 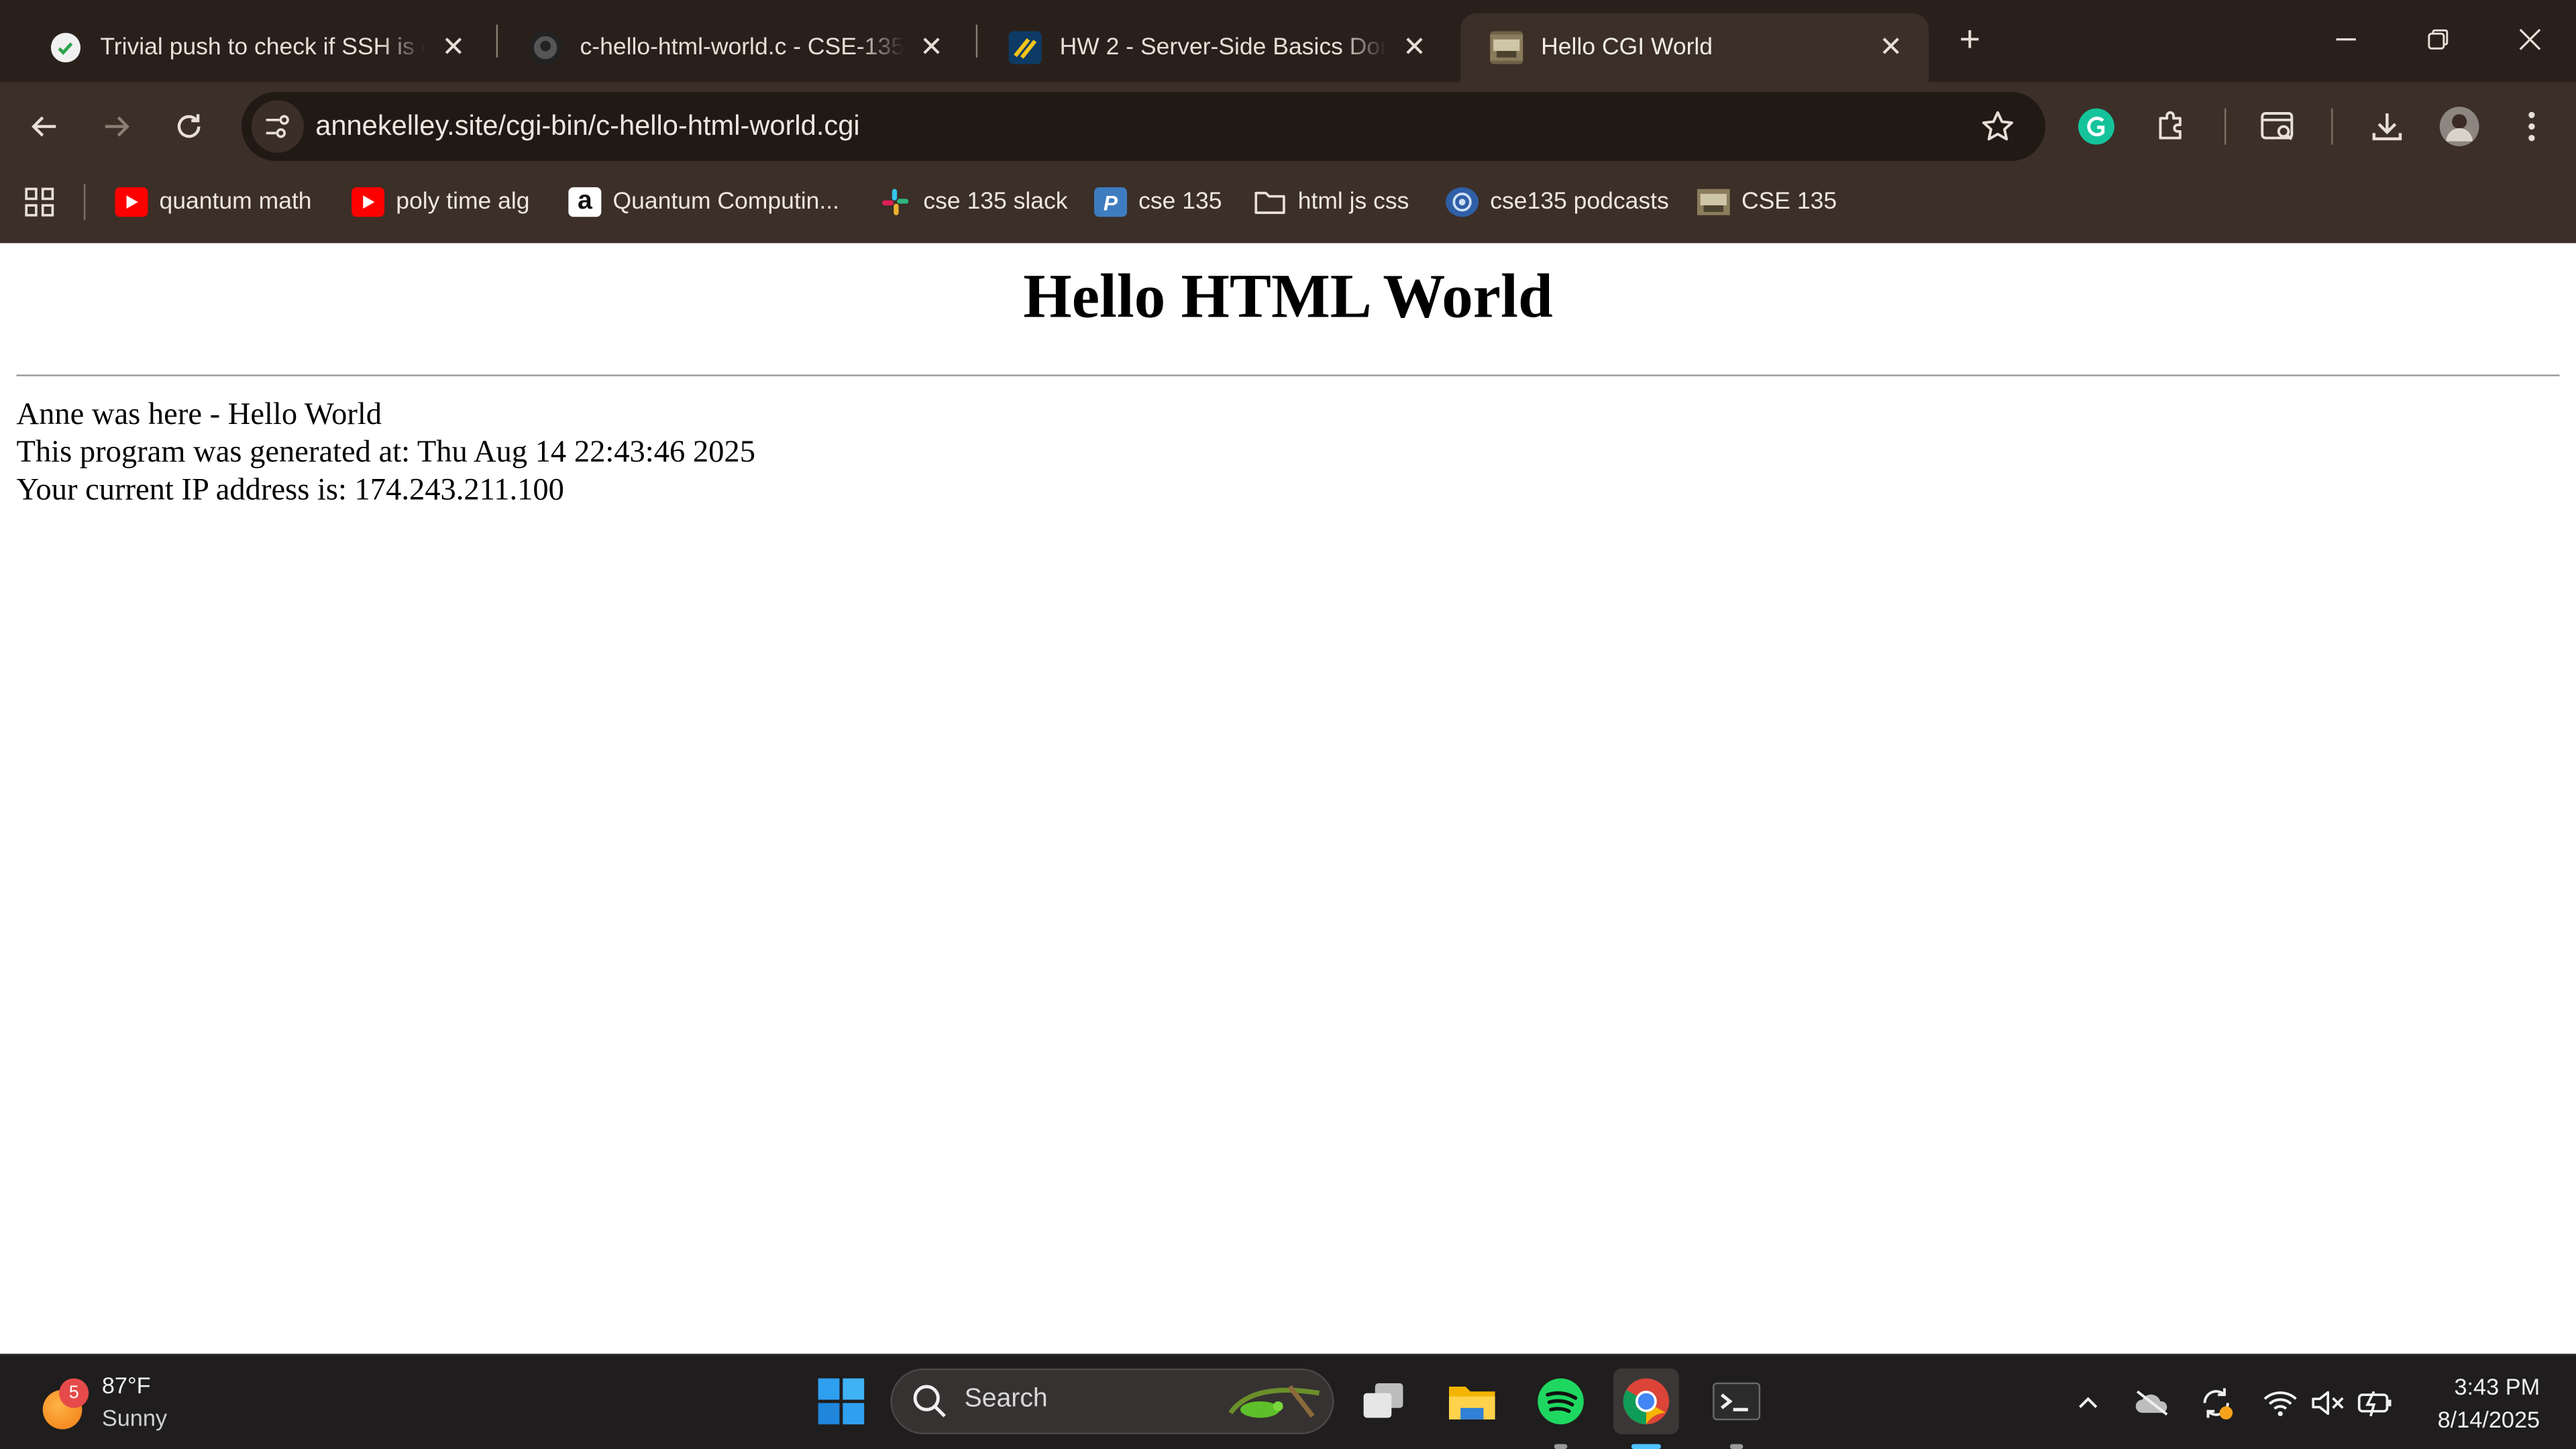 I want to click on bookmark-cse-135-site: CSE 135, so click(x=1767, y=201).